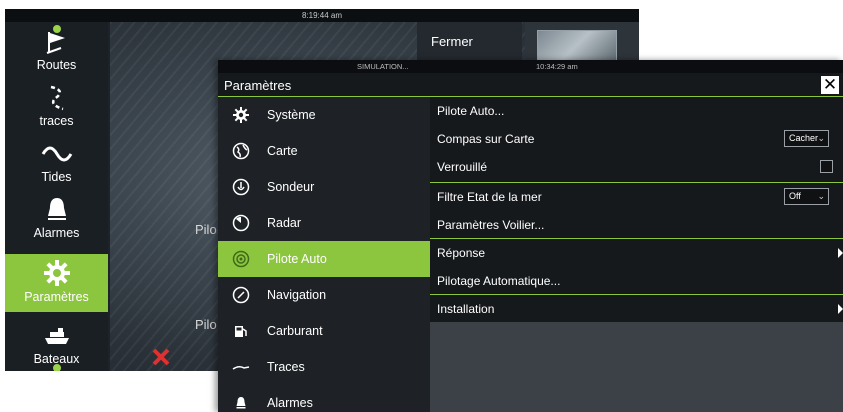 The height and width of the screenshot is (412, 843). What do you see at coordinates (461, 253) in the screenshot?
I see `setting-label: Réponse` at bounding box center [461, 253].